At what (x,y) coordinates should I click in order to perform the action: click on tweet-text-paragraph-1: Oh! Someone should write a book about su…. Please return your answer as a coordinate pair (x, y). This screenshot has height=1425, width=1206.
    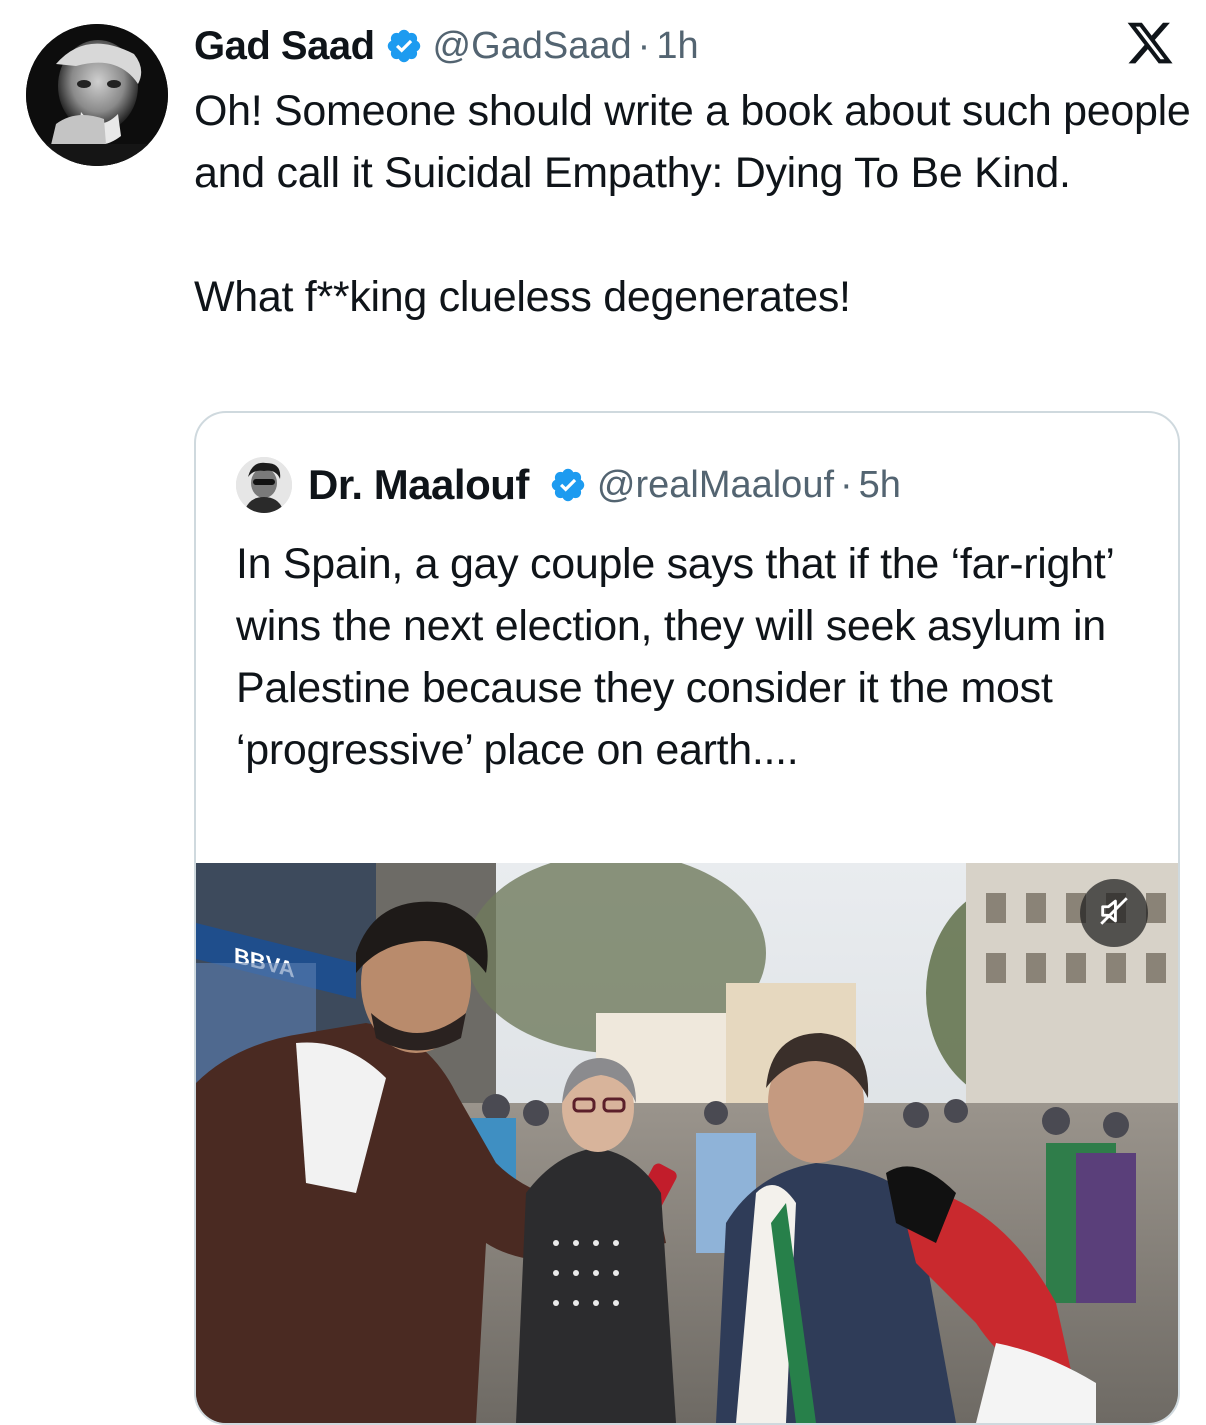
    Looking at the image, I should click on (692, 142).